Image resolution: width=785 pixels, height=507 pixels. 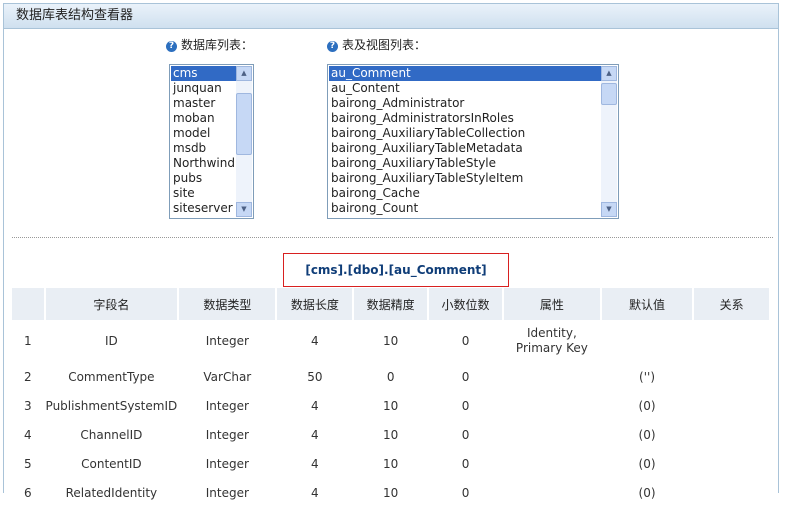 I want to click on column-header: 数据类型, so click(x=228, y=304).